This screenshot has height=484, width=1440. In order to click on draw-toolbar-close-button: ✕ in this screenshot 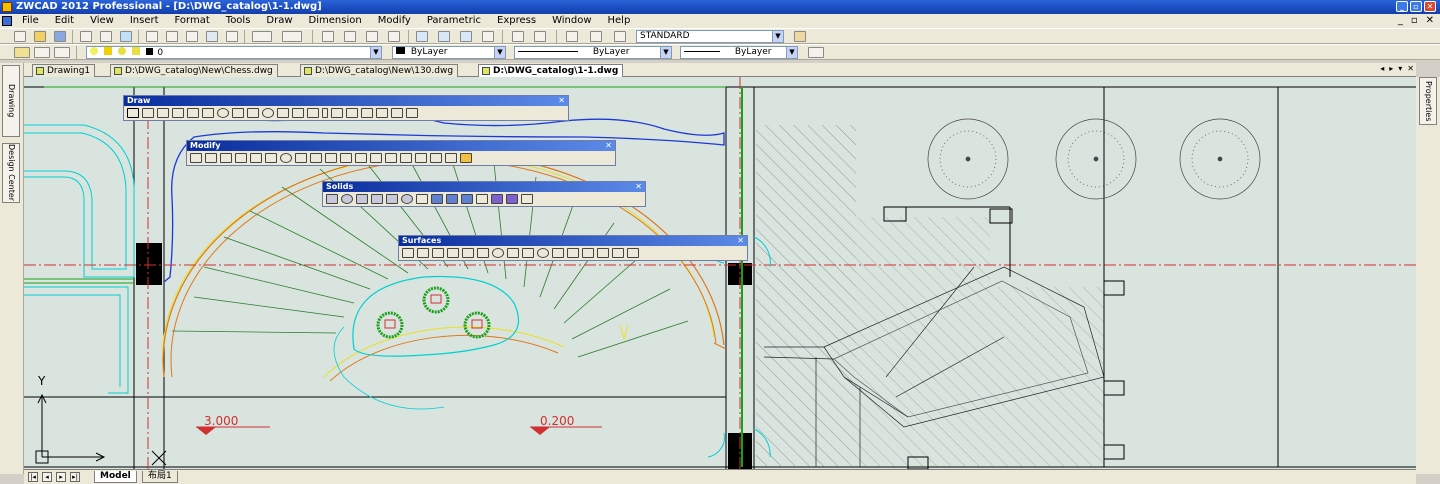, I will do `click(561, 101)`.